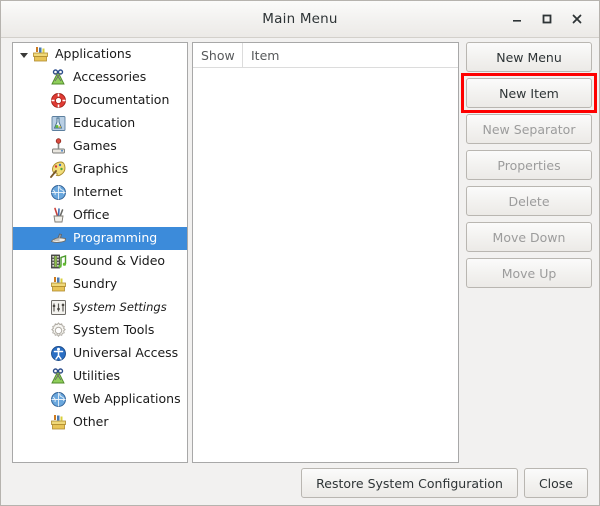 Image resolution: width=600 pixels, height=506 pixels. I want to click on column-header-show: Show, so click(218, 55).